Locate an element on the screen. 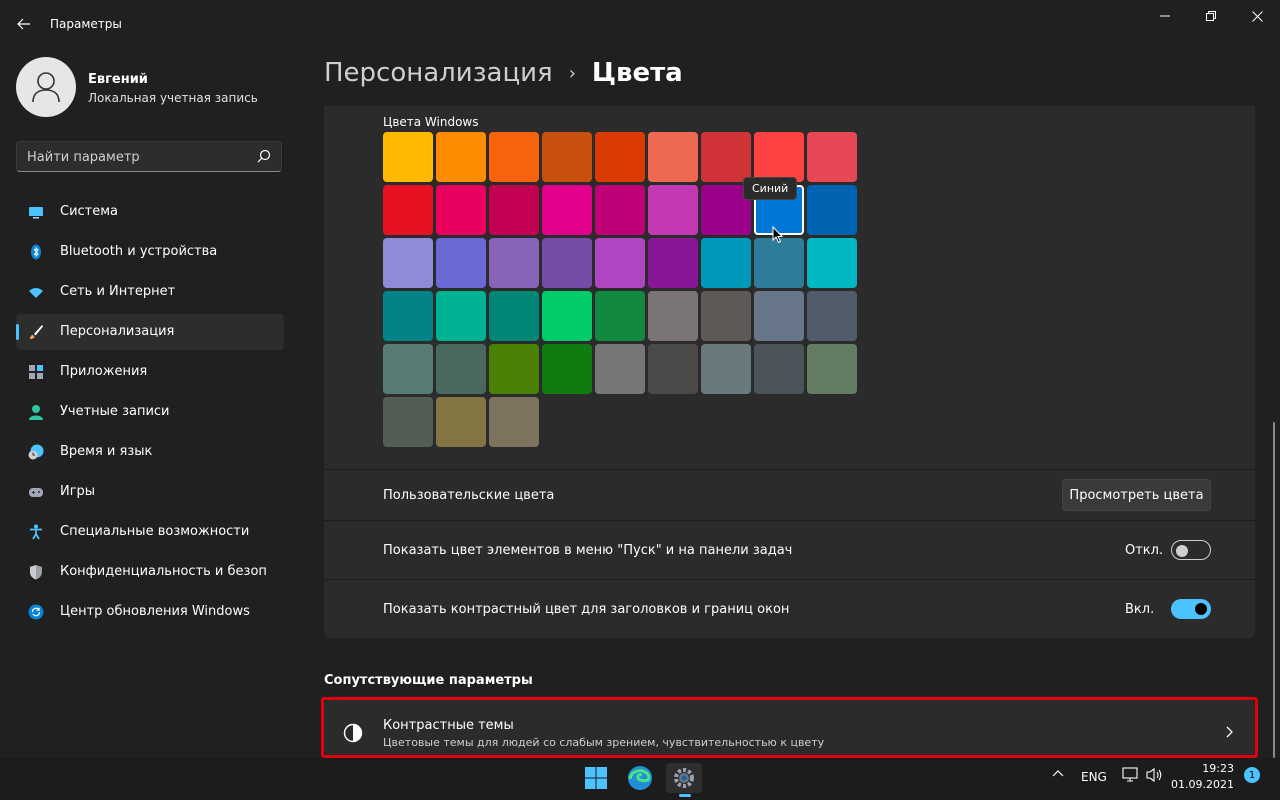 This screenshot has height=800, width=1280. notification-badge: 1 is located at coordinates (1252, 775).